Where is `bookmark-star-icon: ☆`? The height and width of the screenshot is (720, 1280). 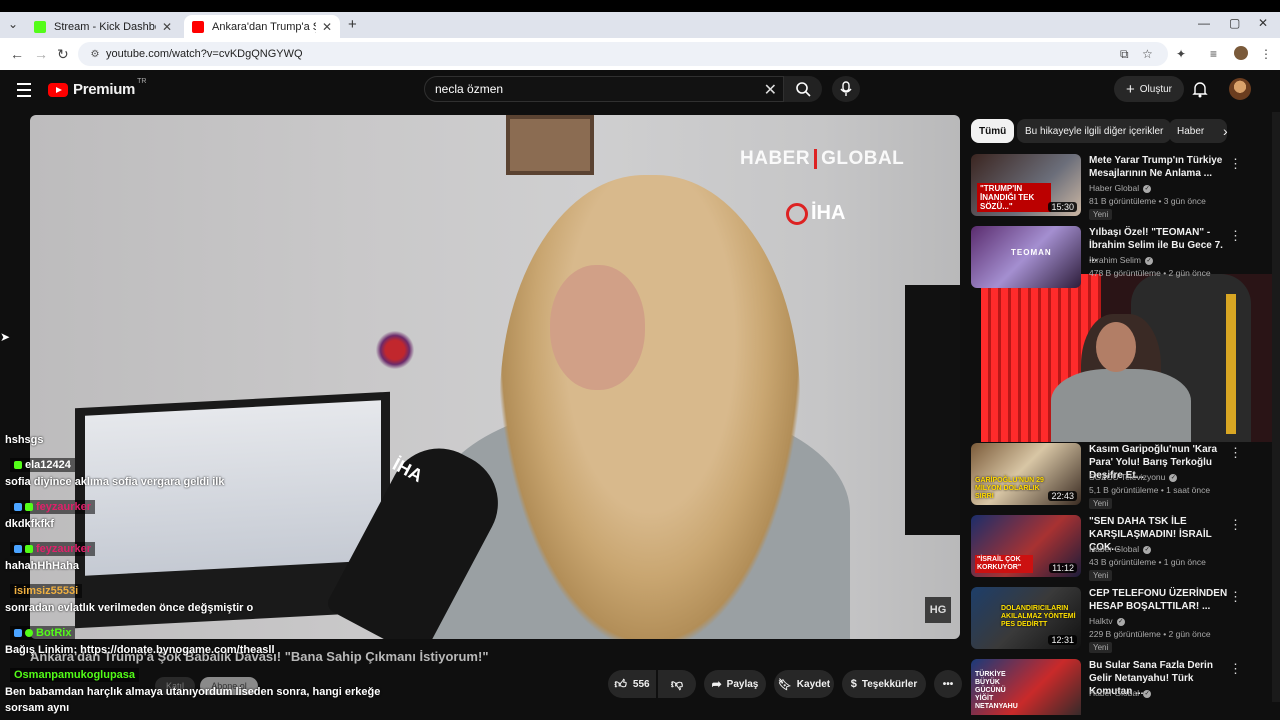 bookmark-star-icon: ☆ is located at coordinates (1147, 54).